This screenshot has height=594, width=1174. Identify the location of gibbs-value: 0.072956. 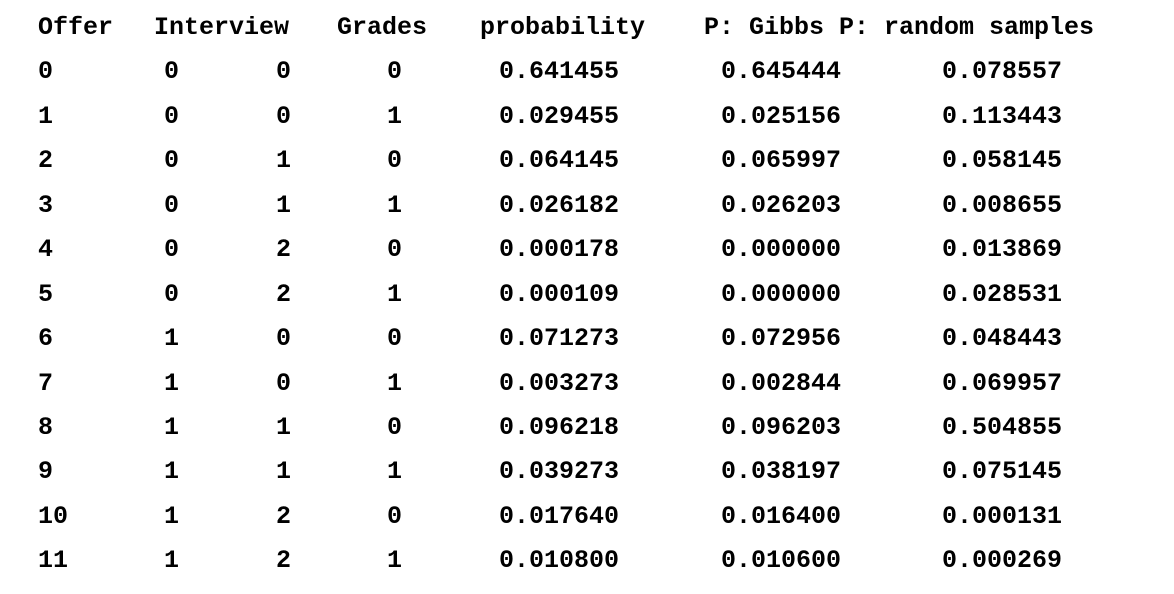
(781, 338).